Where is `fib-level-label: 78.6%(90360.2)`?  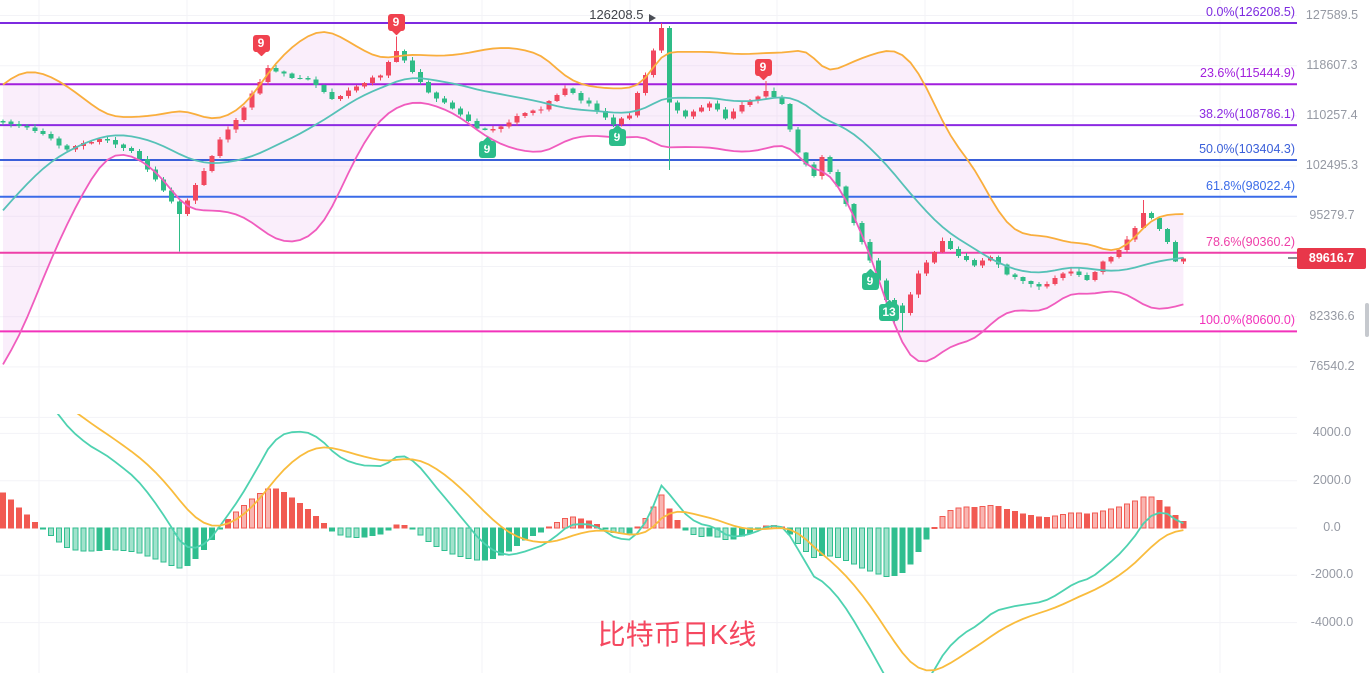
fib-level-label: 78.6%(90360.2) is located at coordinates (1250, 241).